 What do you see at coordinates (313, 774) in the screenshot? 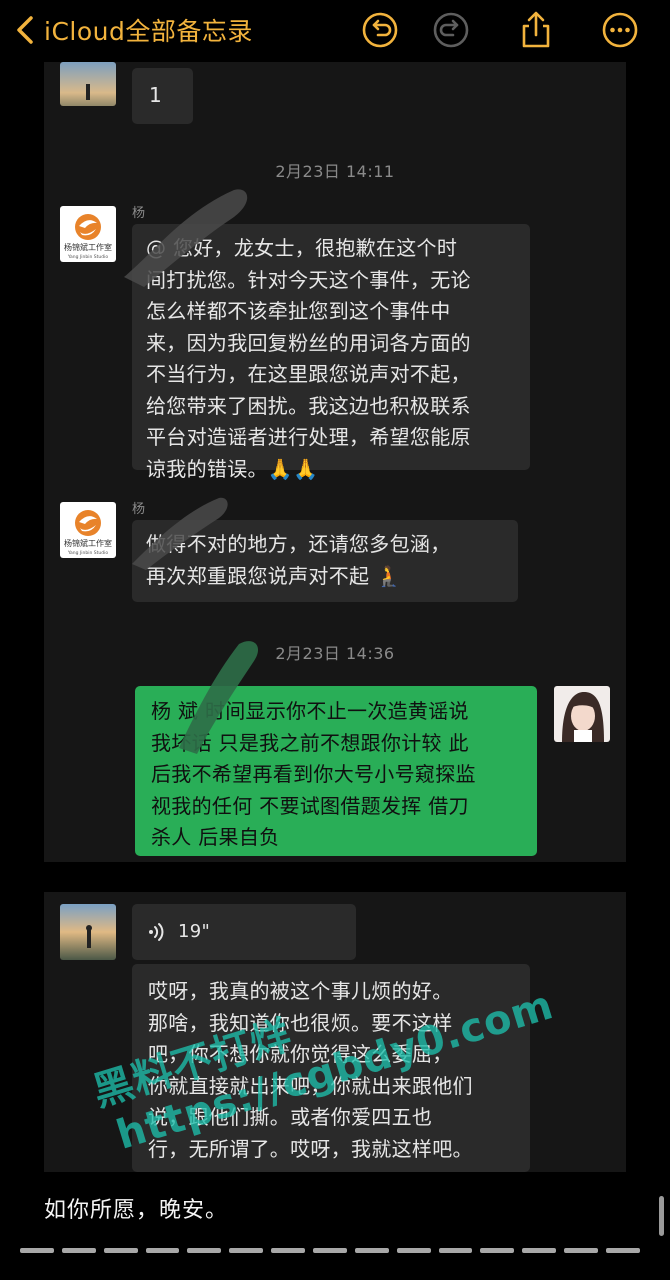
I see `message-line: 后我不希望再看到你大号小号窥探监` at bounding box center [313, 774].